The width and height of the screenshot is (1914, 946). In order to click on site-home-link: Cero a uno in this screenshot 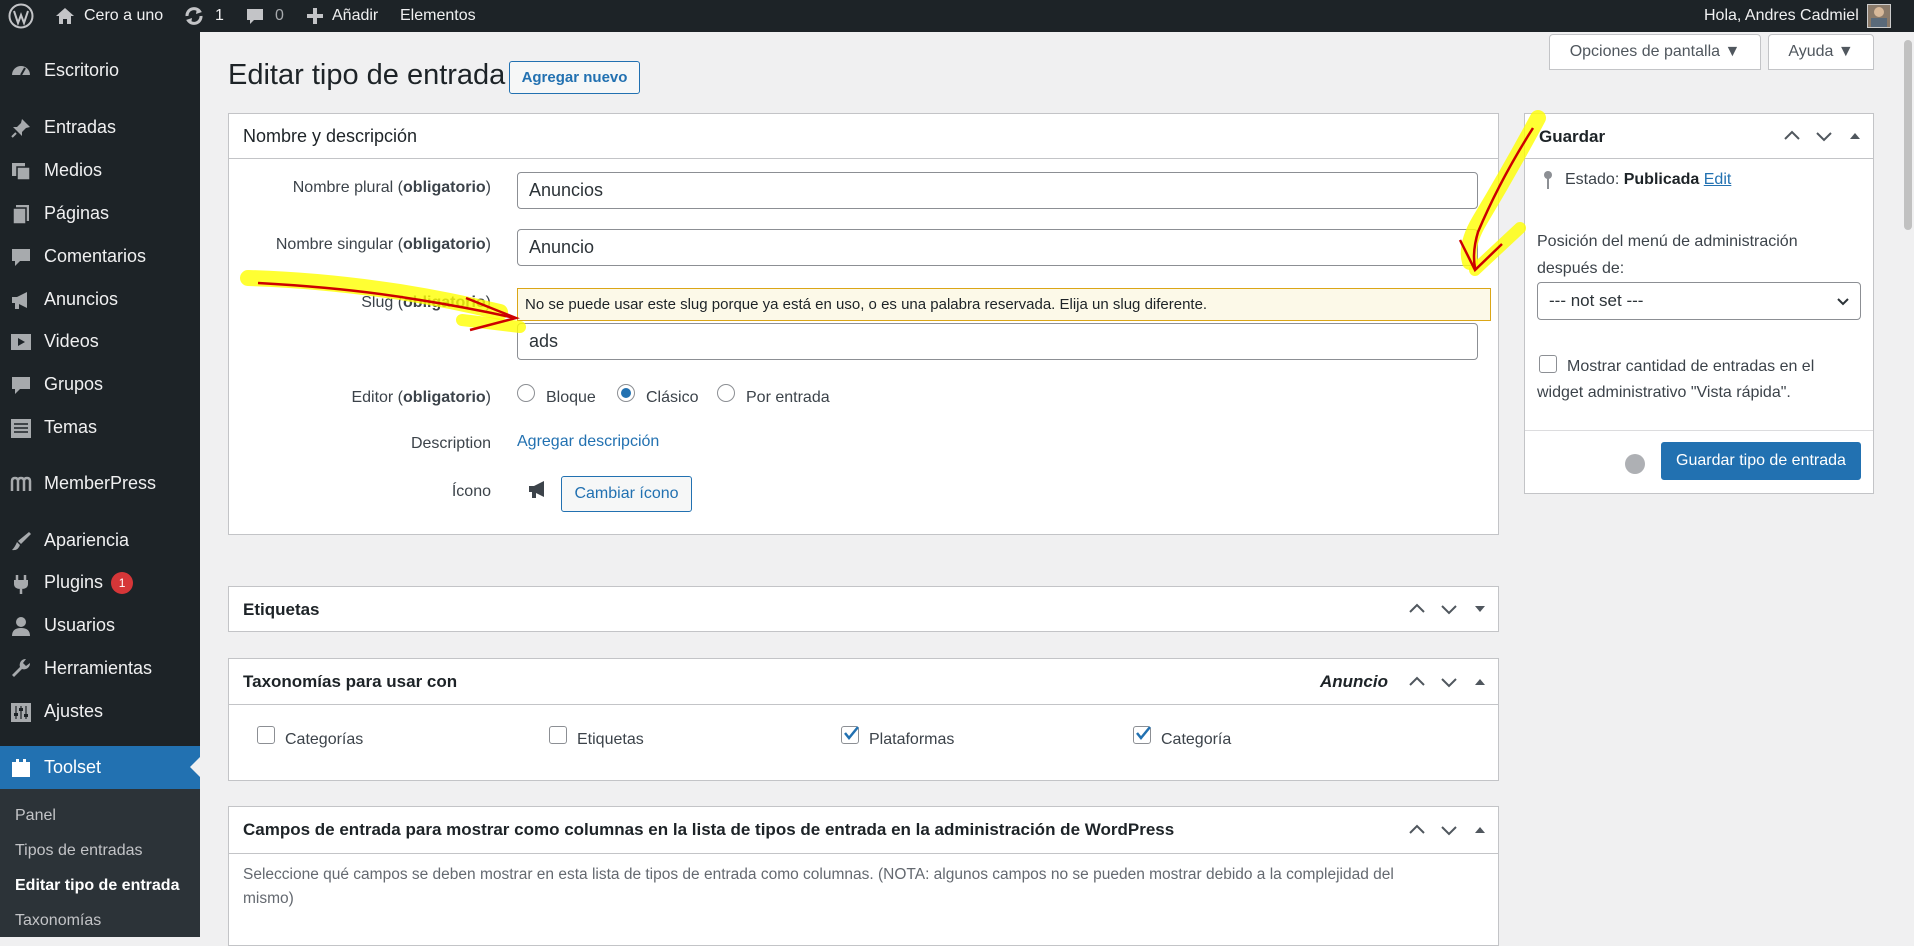, I will do `click(108, 16)`.